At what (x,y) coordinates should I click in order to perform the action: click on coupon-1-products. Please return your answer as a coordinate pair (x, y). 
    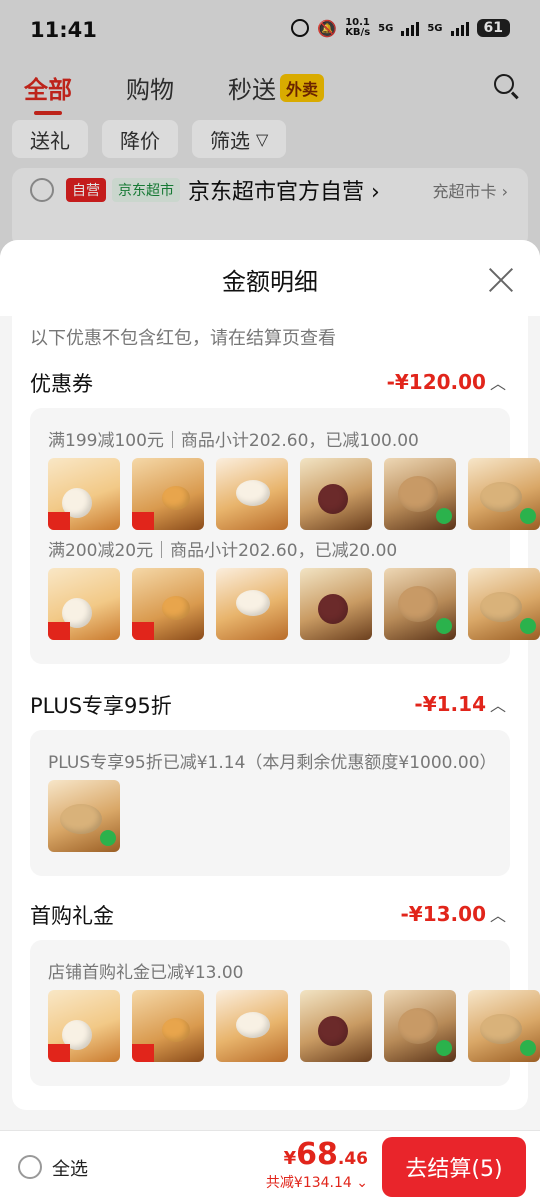
    Looking at the image, I should click on (294, 494).